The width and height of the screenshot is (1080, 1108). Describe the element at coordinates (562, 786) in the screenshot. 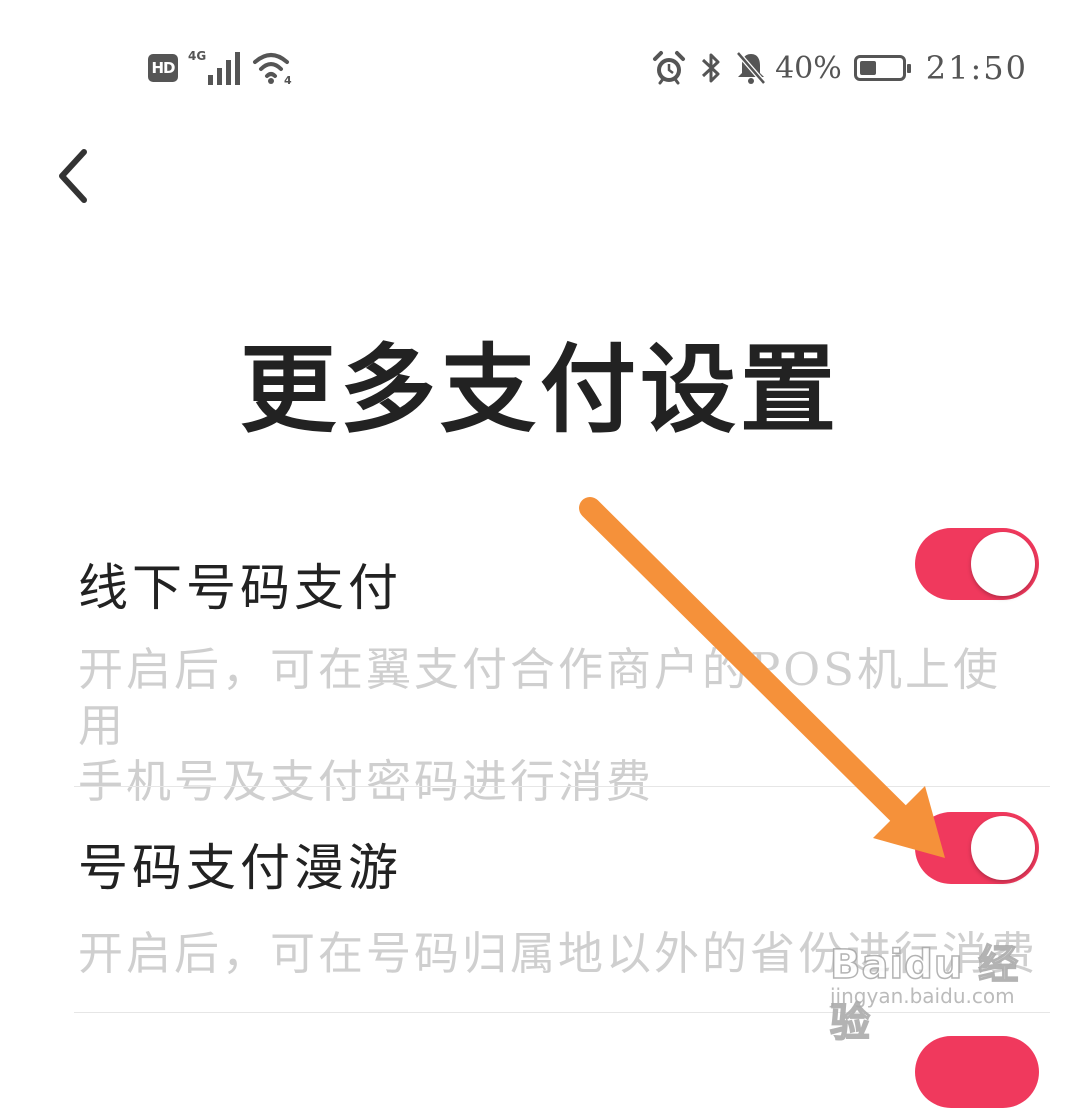

I see `divider` at that location.